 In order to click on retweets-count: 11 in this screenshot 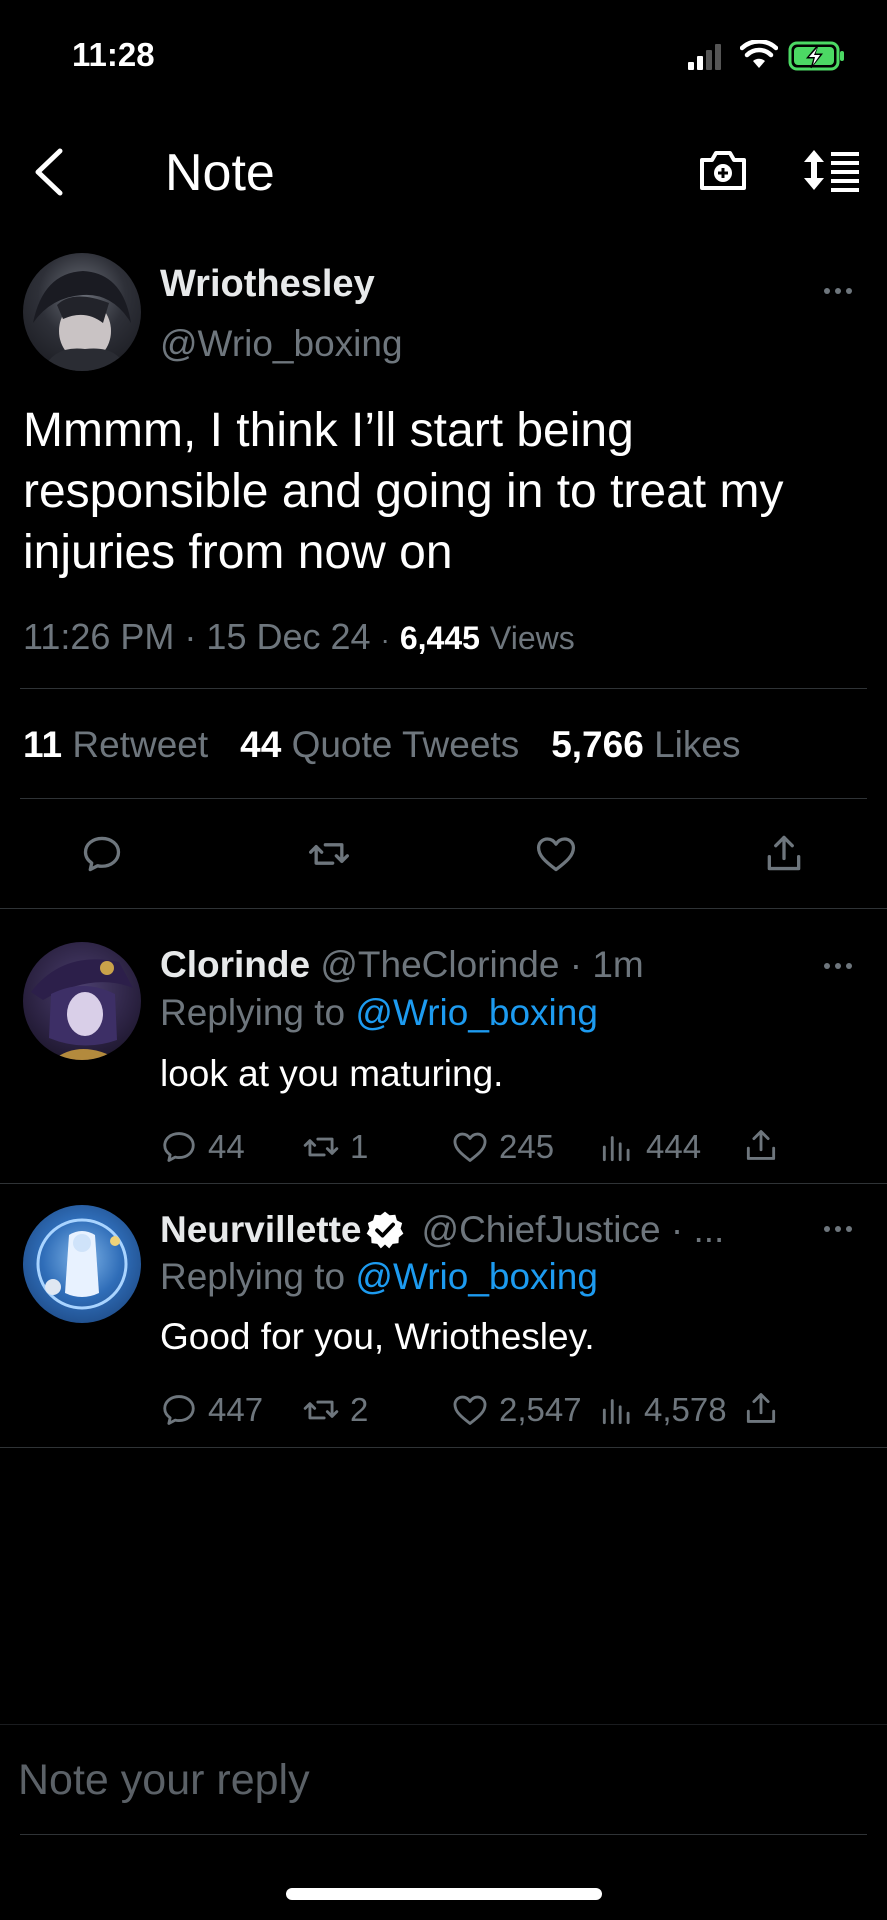, I will do `click(43, 744)`.